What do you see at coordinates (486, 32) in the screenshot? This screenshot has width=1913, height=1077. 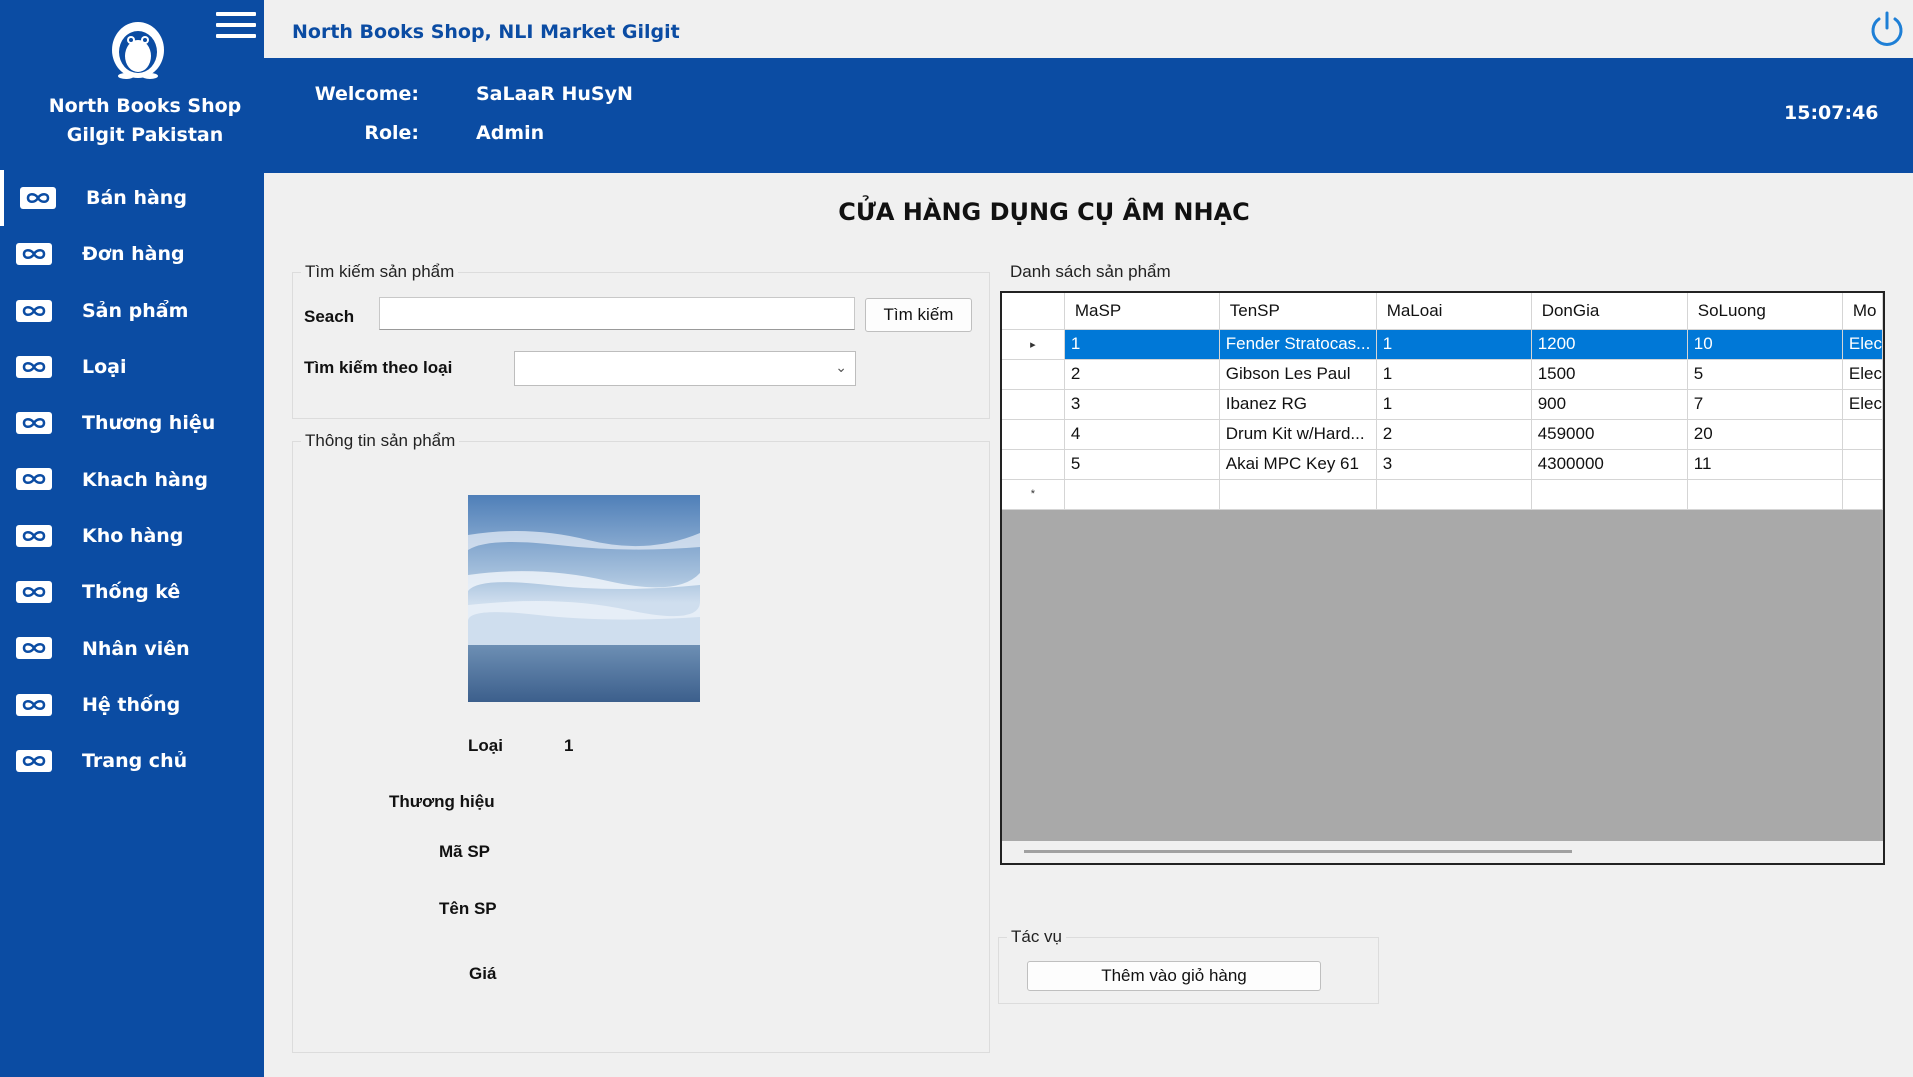 I see `app-title: North Books Shop, NLI Market Gilgit` at bounding box center [486, 32].